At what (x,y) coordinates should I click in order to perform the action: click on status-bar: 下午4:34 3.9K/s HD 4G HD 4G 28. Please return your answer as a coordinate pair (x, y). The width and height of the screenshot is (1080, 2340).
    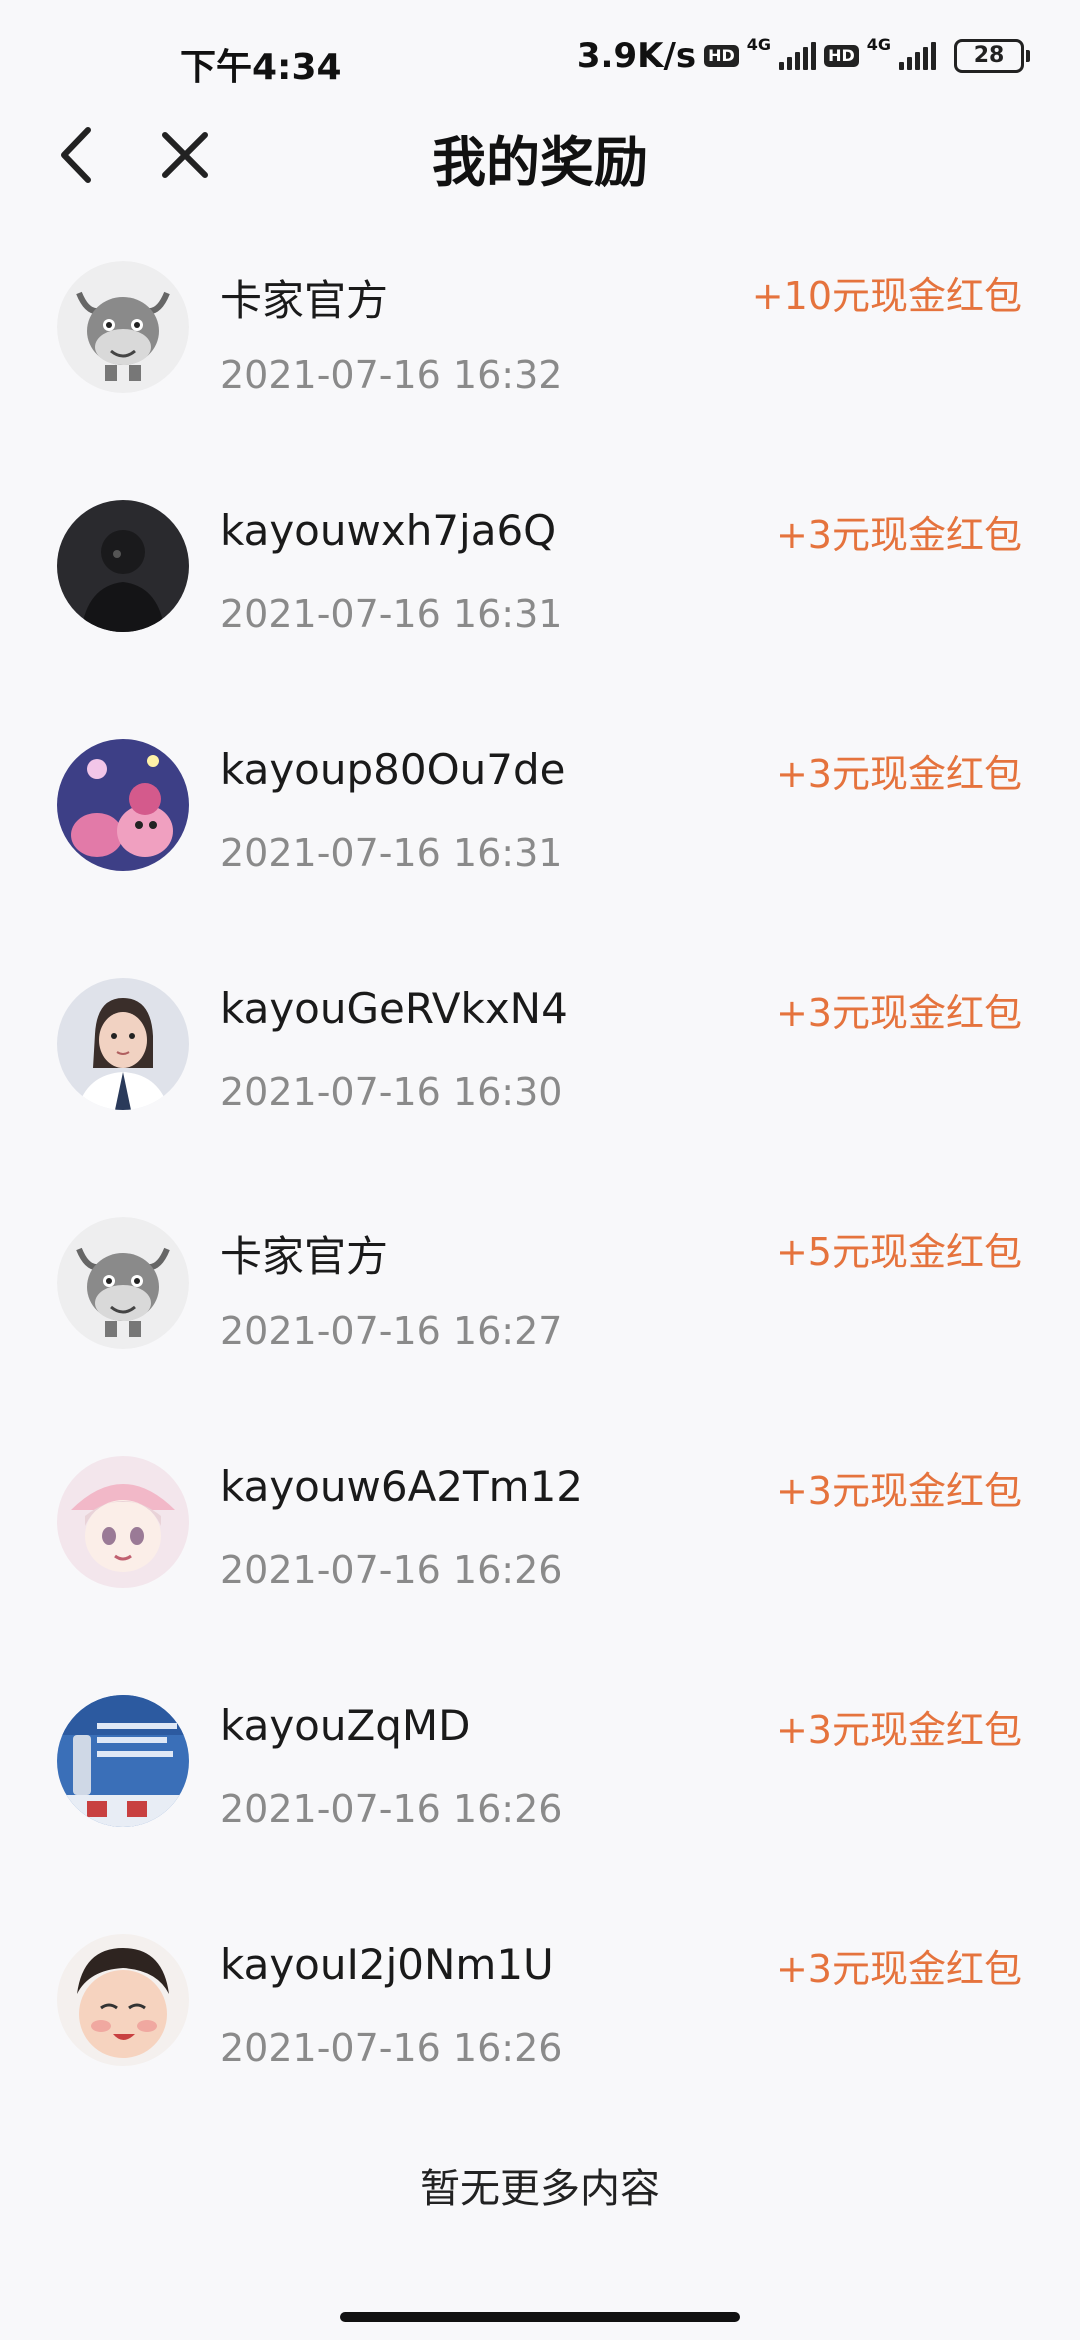
    Looking at the image, I should click on (540, 60).